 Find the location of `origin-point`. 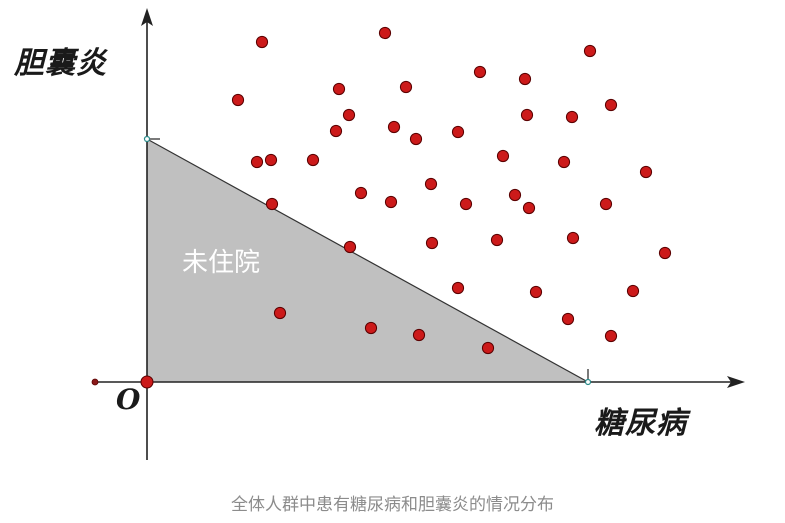

origin-point is located at coordinates (147, 382).